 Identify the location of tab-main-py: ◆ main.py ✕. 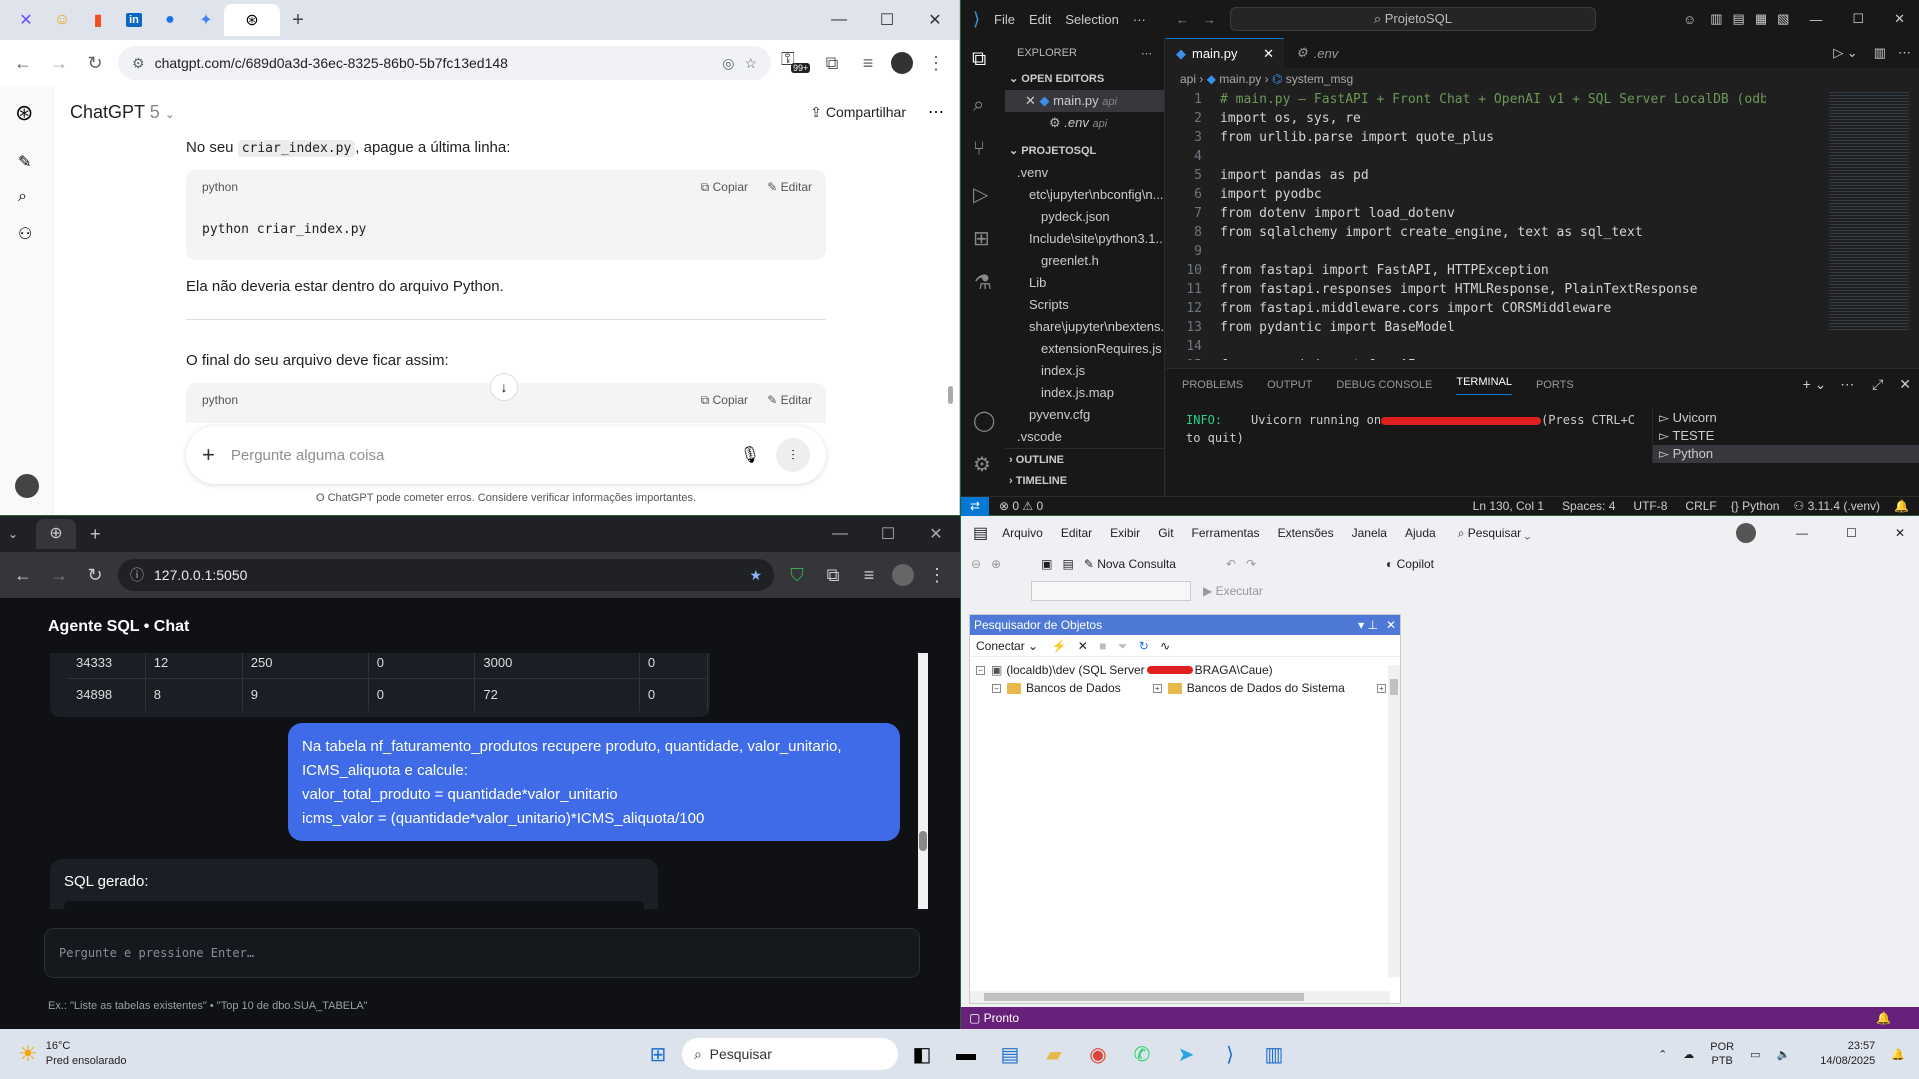
(1225, 53).